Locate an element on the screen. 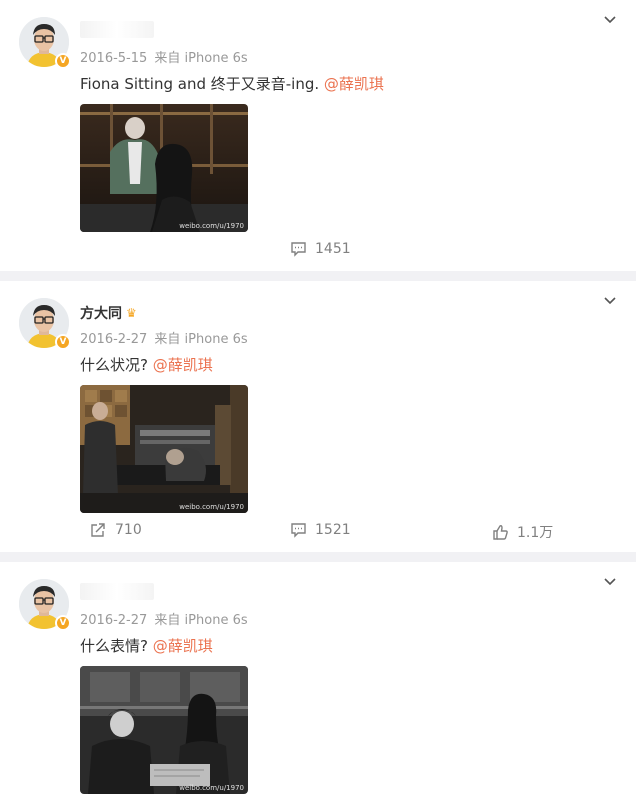 Image resolution: width=636 pixels, height=799 pixels. repost-count: 710 is located at coordinates (128, 530).